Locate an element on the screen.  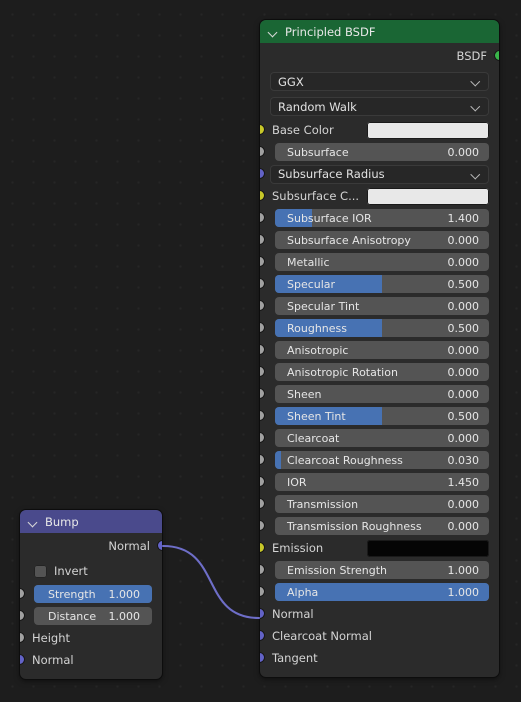
socket-input-alpha is located at coordinates (262, 591).